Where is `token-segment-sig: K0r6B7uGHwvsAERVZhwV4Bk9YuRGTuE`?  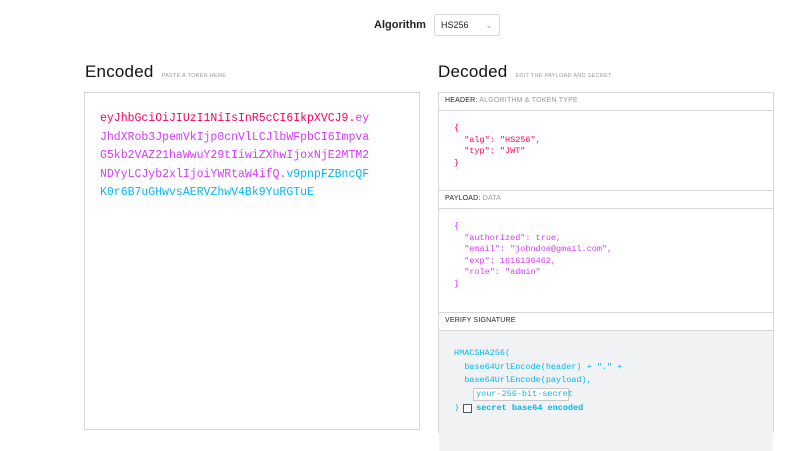
token-segment-sig: K0r6B7uGHwvsAERVZhwV4Bk9YuRGTuE is located at coordinates (207, 192).